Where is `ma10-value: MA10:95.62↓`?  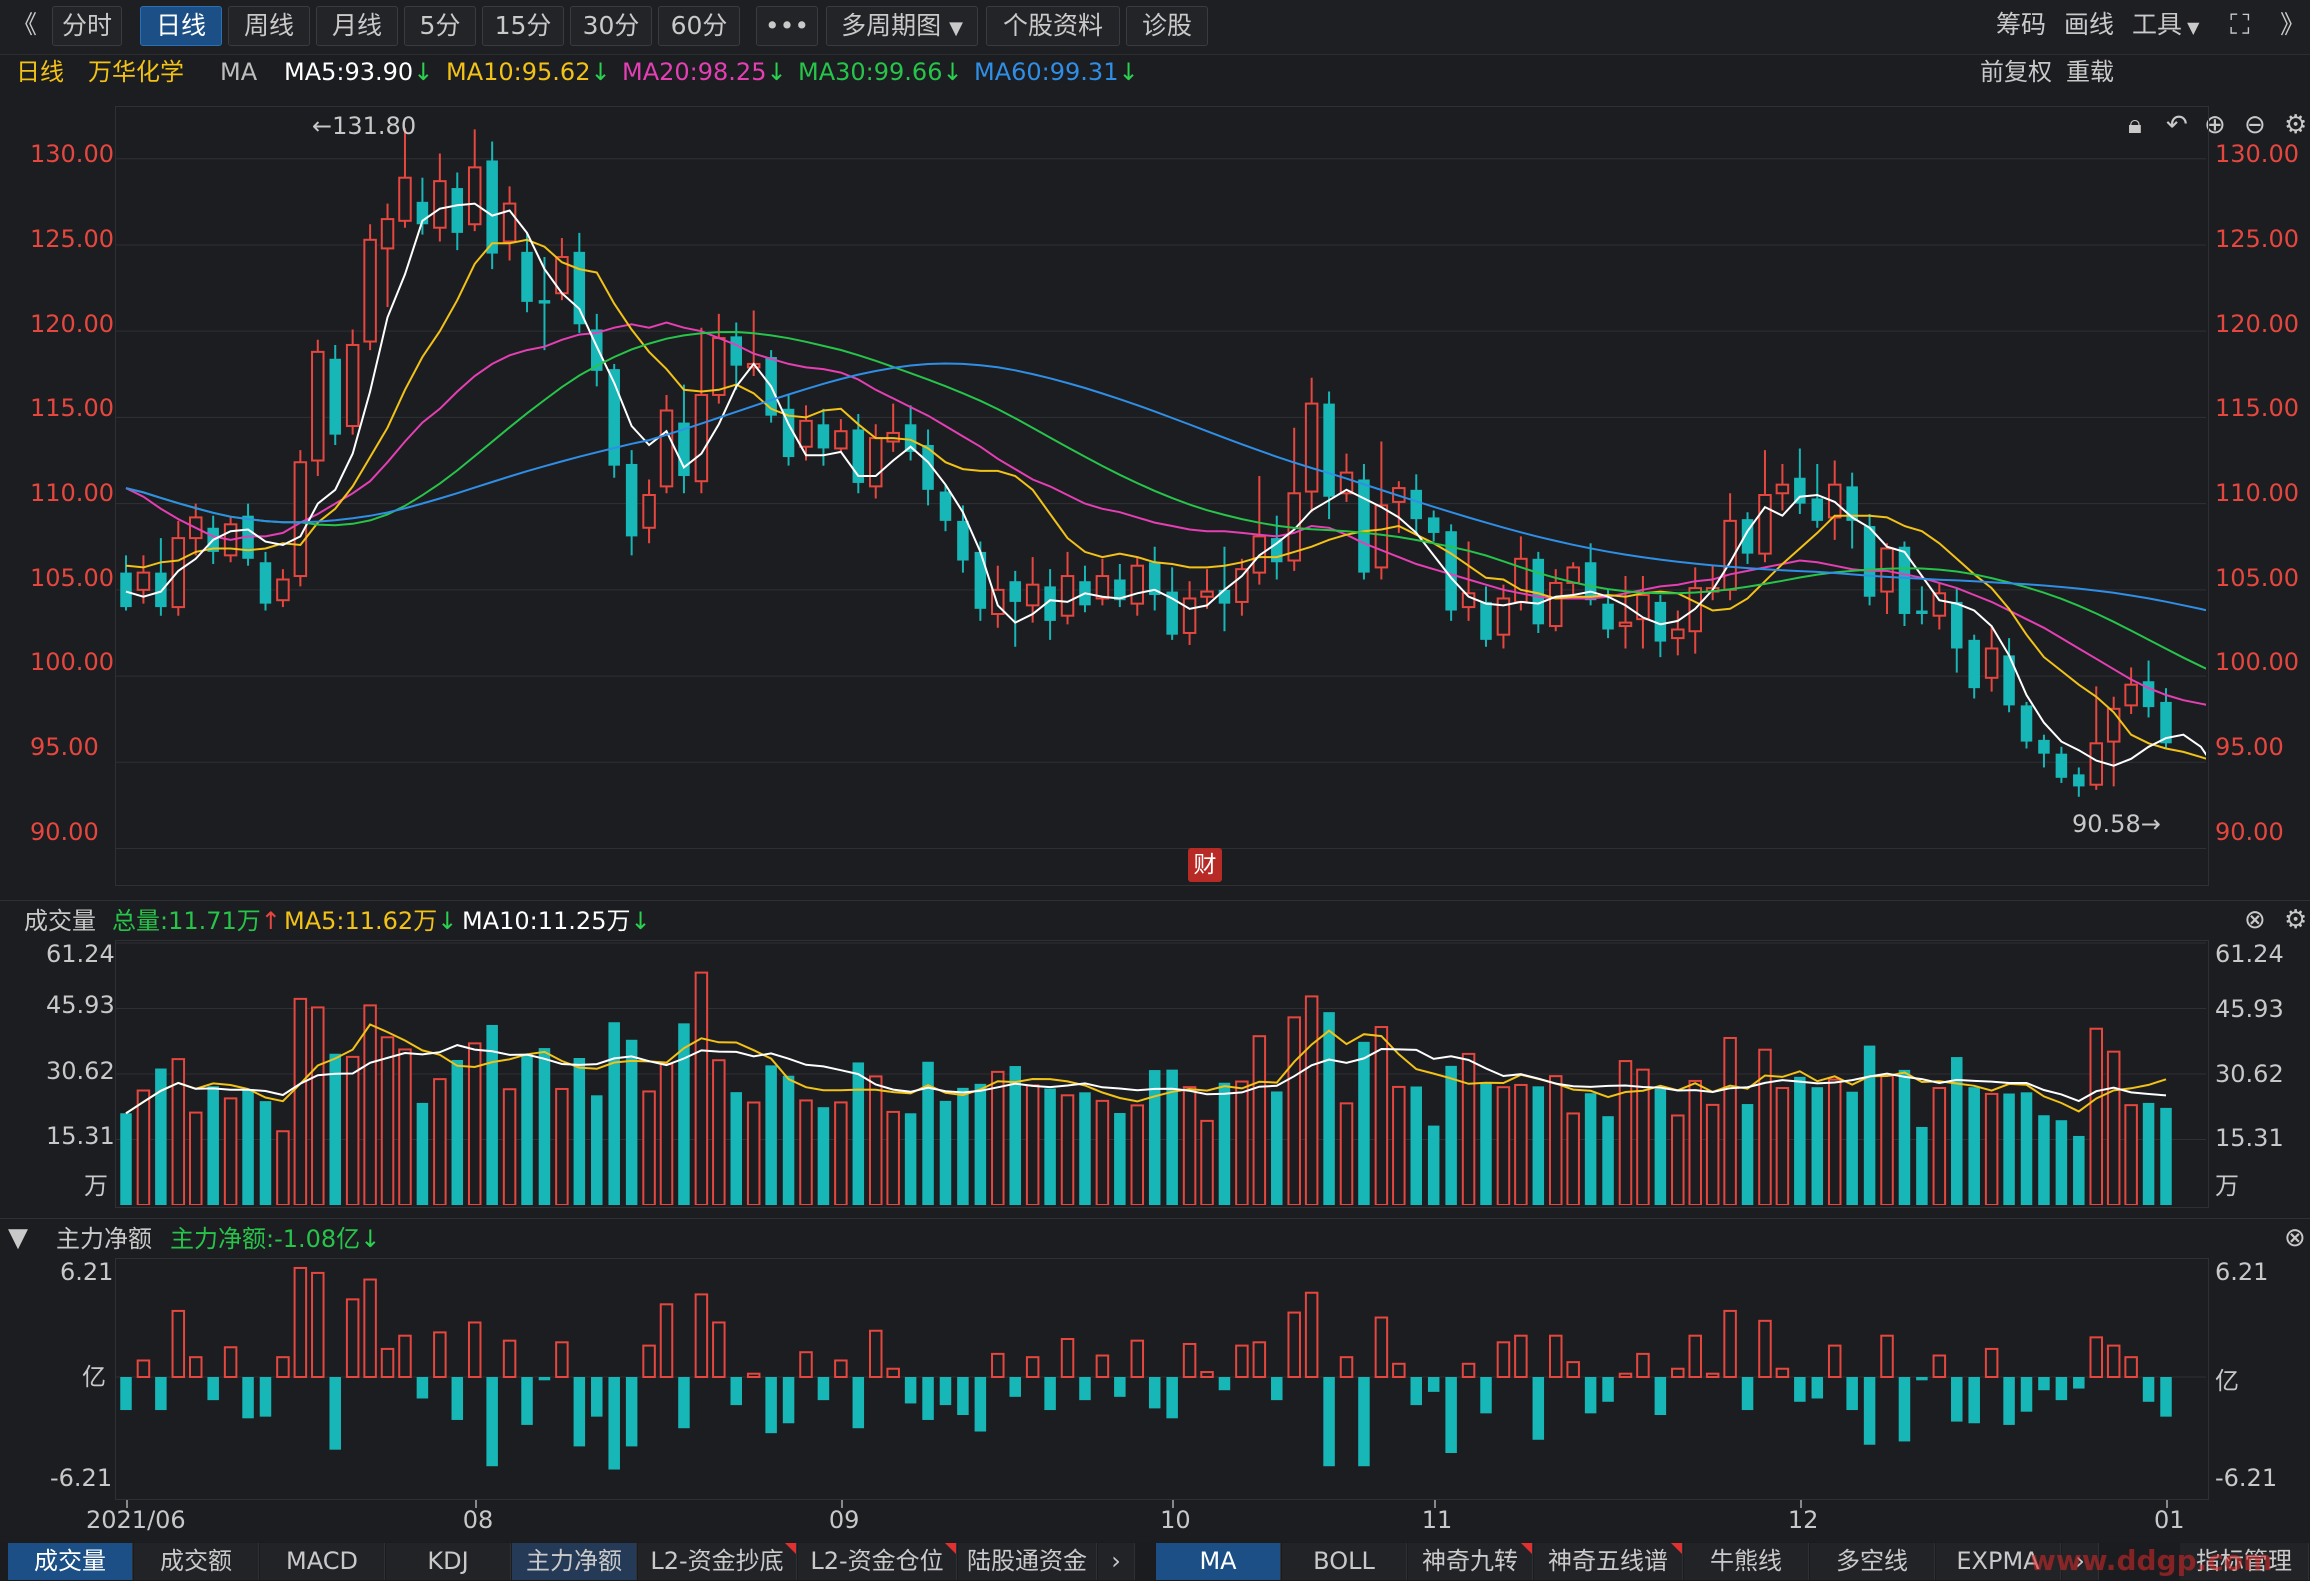 ma10-value: MA10:95.62↓ is located at coordinates (528, 72).